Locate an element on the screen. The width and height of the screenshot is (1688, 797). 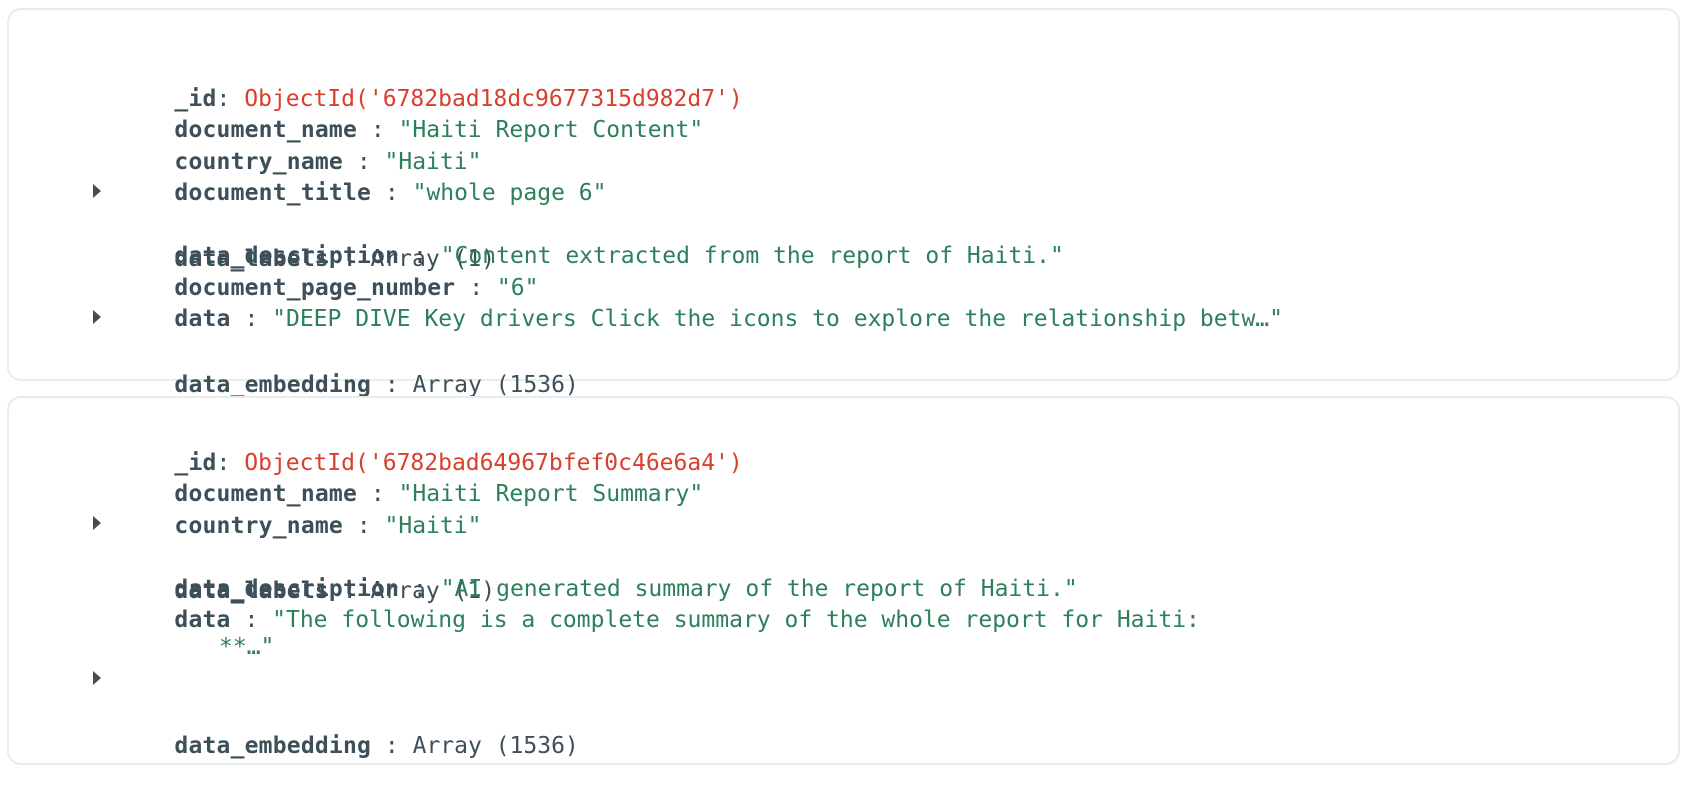
field-row-document-name: document_name : "Haiti Report Summary" is located at coordinates (439, 494).